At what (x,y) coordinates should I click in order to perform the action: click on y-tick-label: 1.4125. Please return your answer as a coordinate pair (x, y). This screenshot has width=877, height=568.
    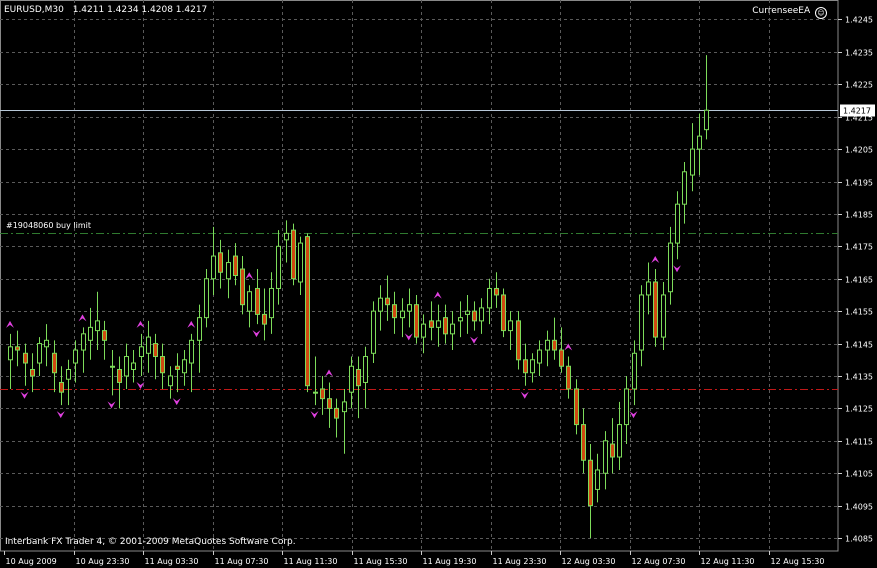
    Looking at the image, I should click on (859, 409).